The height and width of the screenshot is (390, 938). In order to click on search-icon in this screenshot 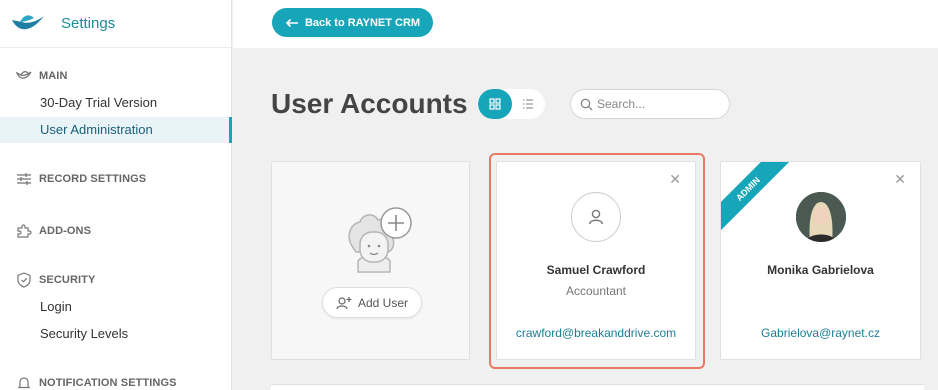, I will do `click(586, 104)`.